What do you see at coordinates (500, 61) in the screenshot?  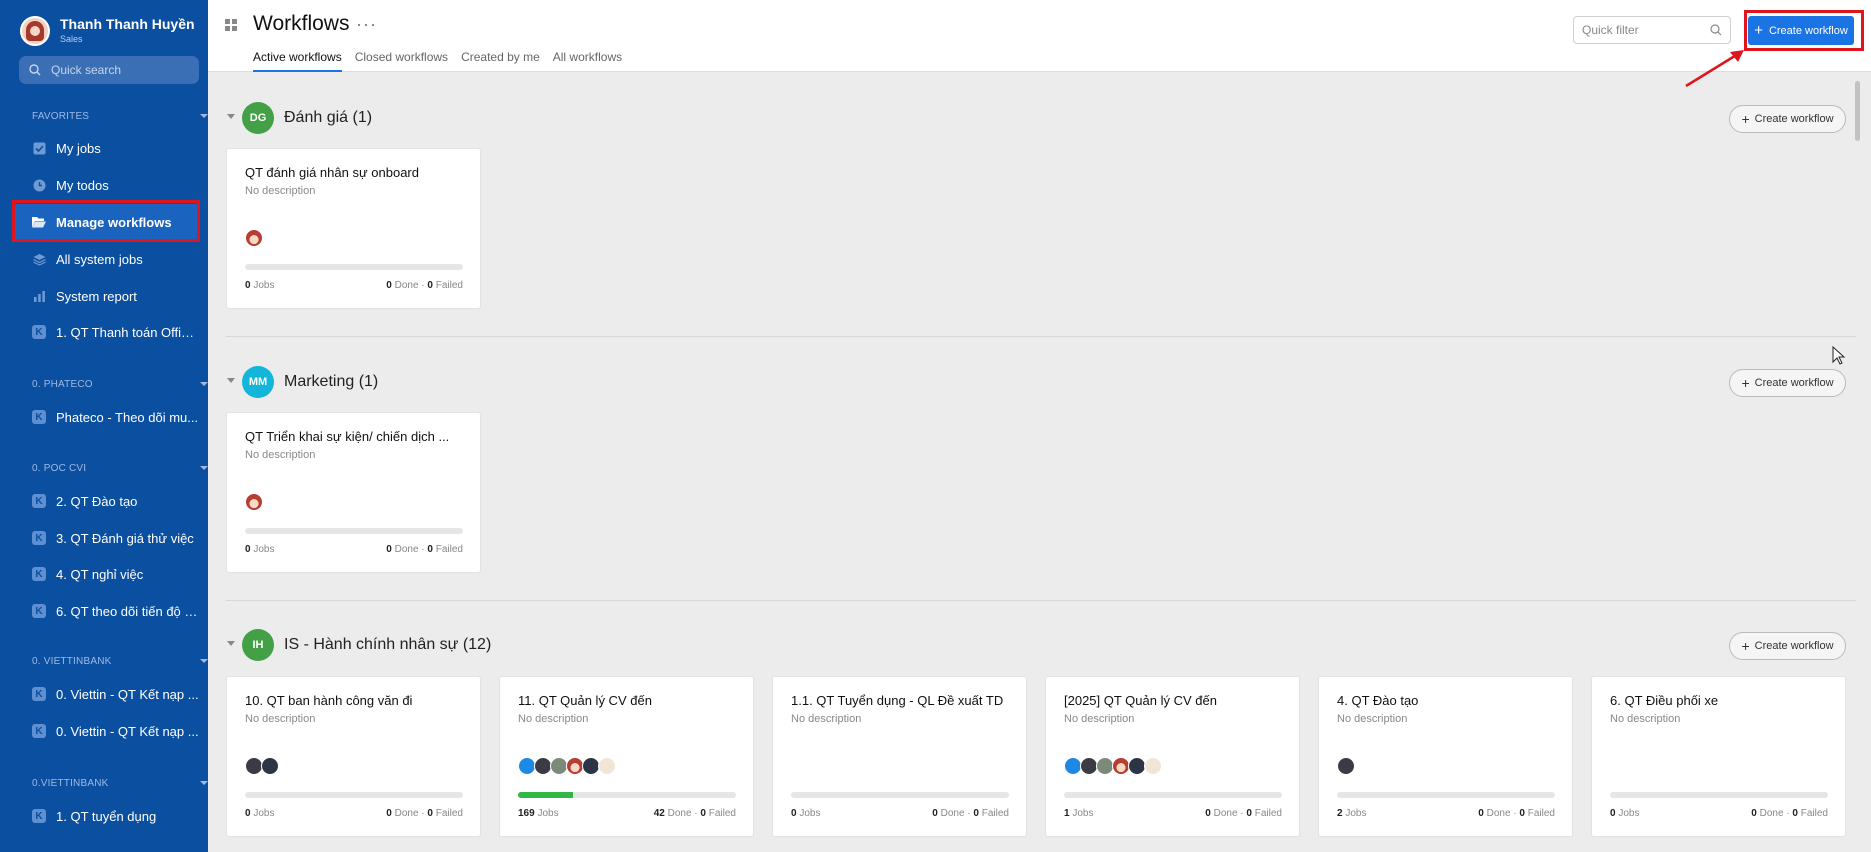 I see `tab-created-by-me: Created by me` at bounding box center [500, 61].